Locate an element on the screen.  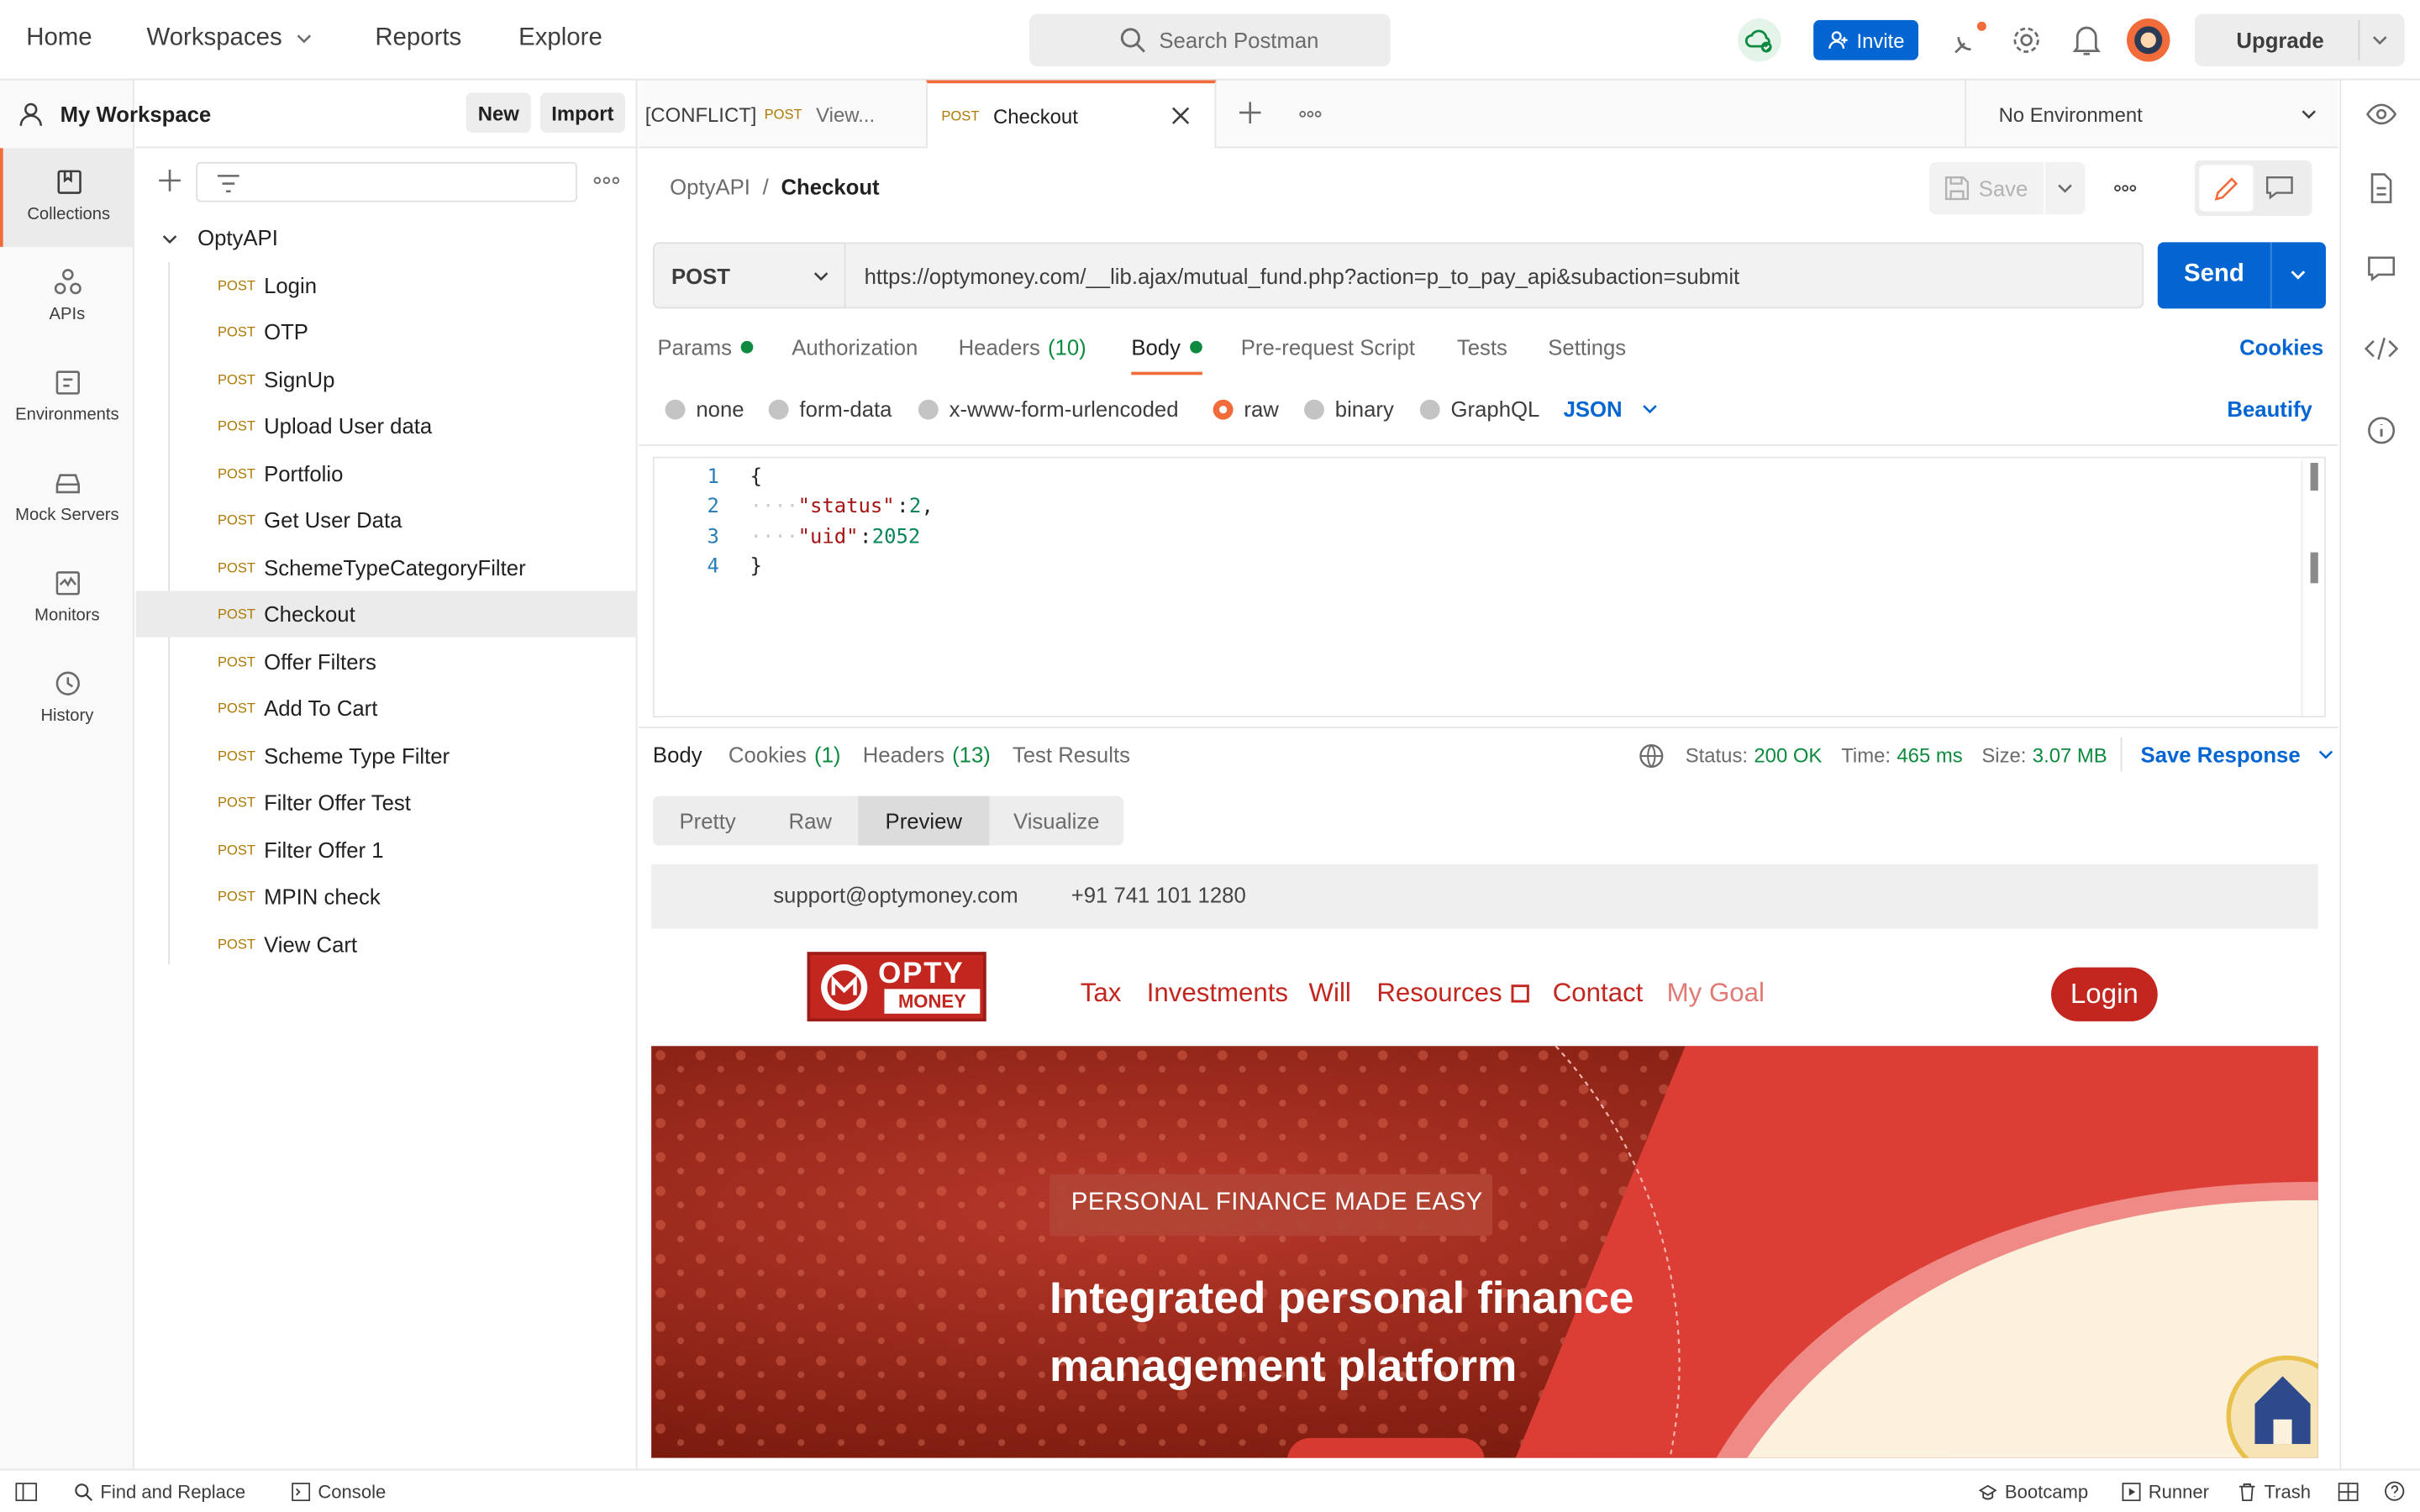
tab-settings: Settings is located at coordinates (1587, 347).